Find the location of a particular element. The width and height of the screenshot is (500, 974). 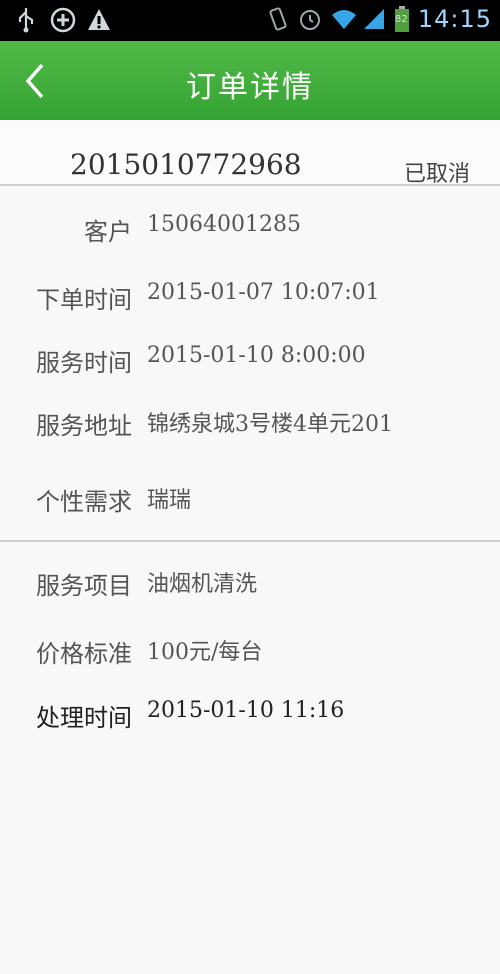

service-label: 处理时间 is located at coordinates (84, 718).